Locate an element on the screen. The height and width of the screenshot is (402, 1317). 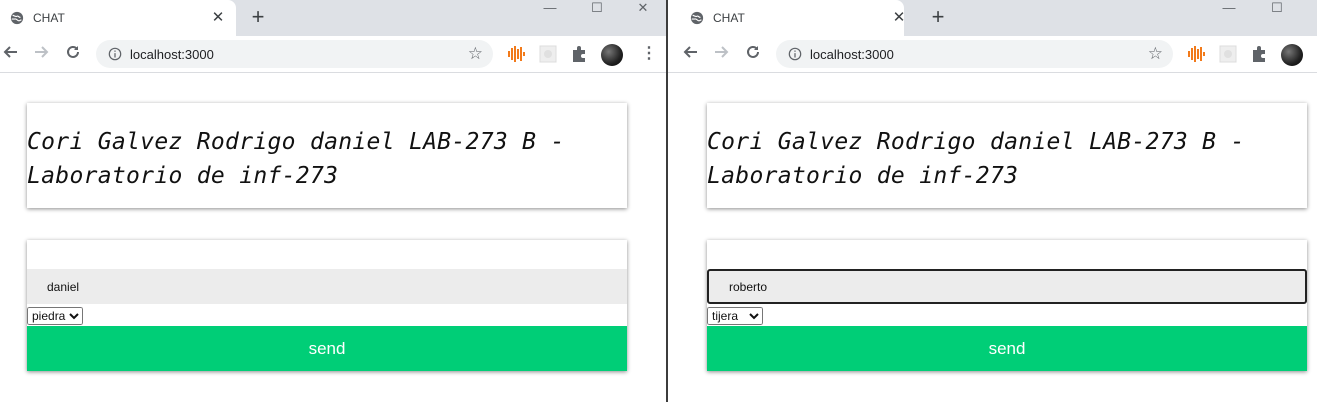
tab-strip: CHAT ✕ + — ☐ ✕ is located at coordinates (333, 18).